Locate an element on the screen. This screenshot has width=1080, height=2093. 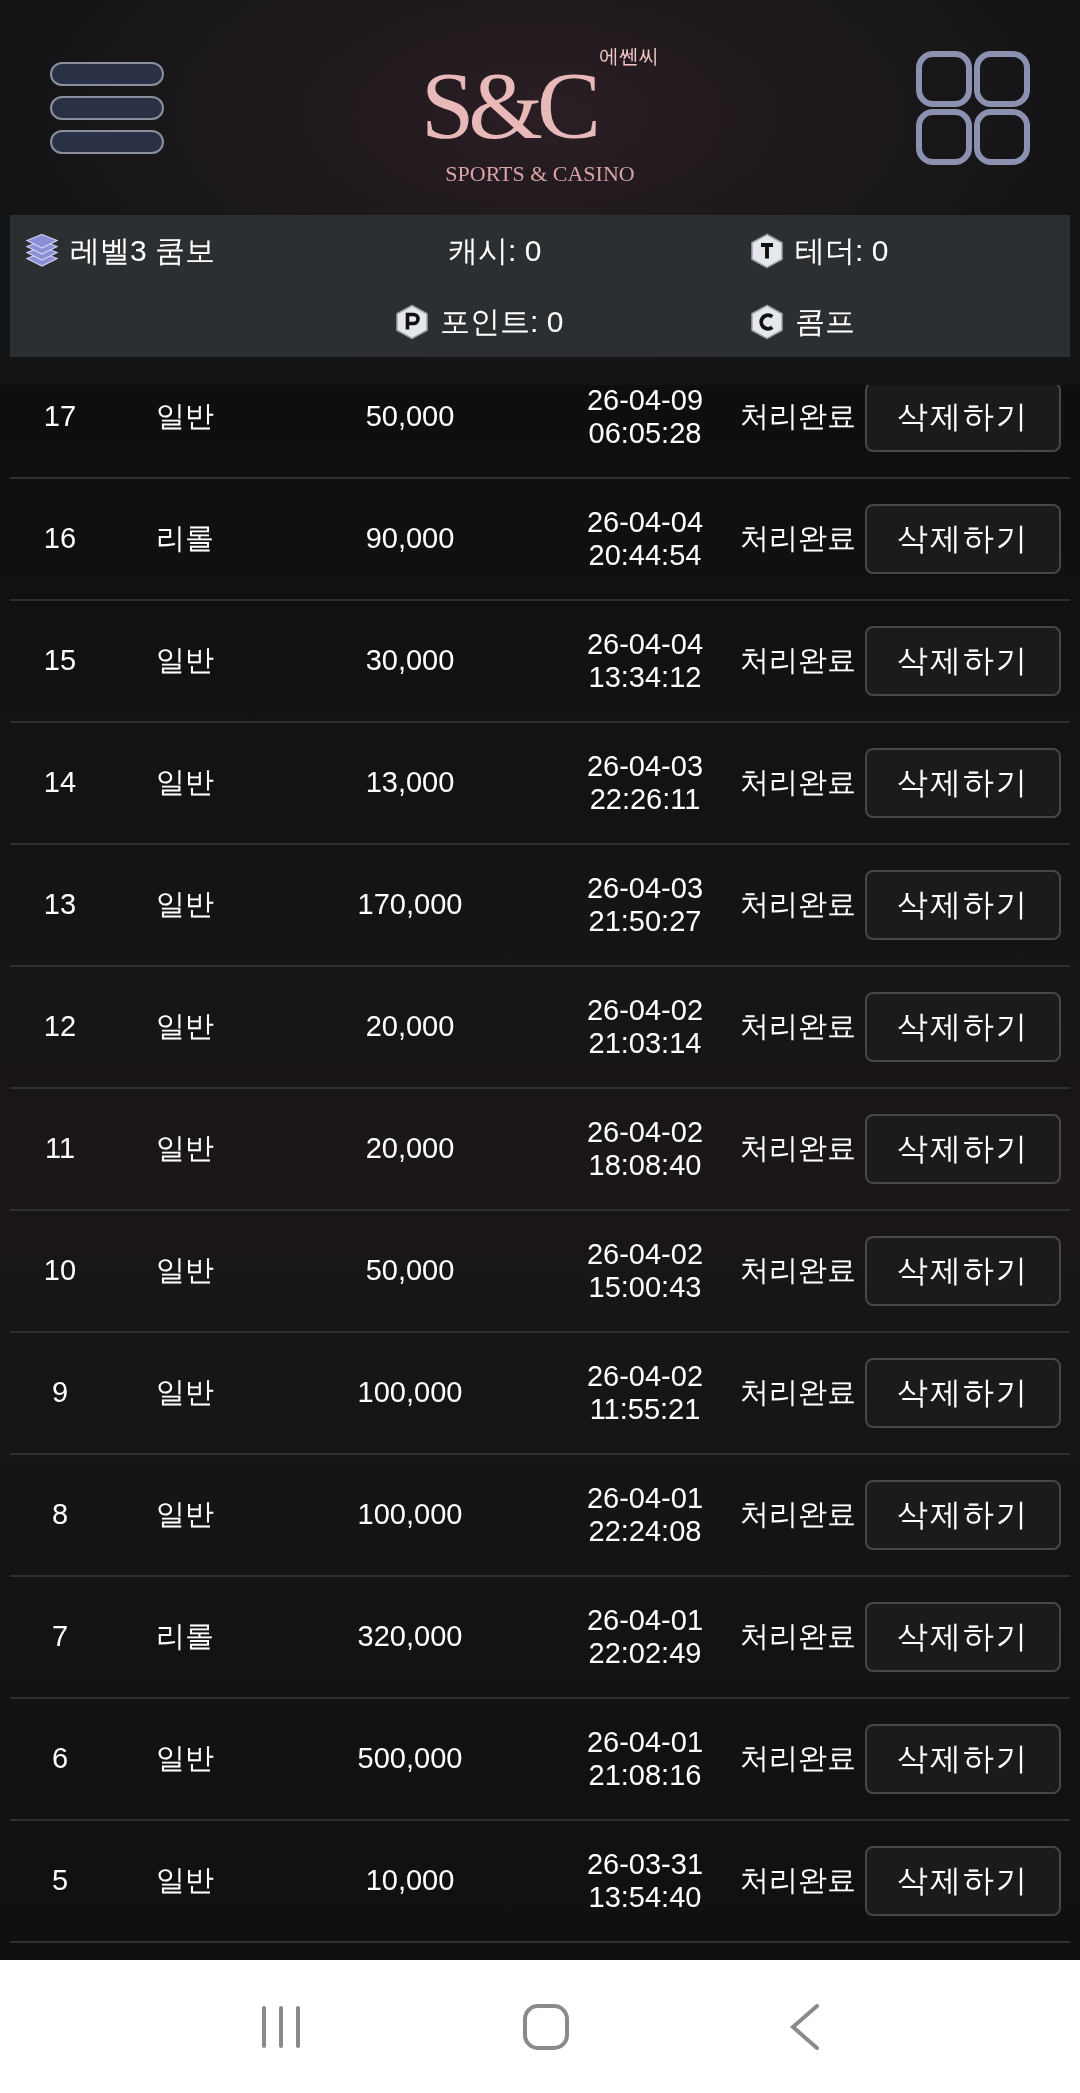
point-label: 포인트: 0 is located at coordinates (502, 322).